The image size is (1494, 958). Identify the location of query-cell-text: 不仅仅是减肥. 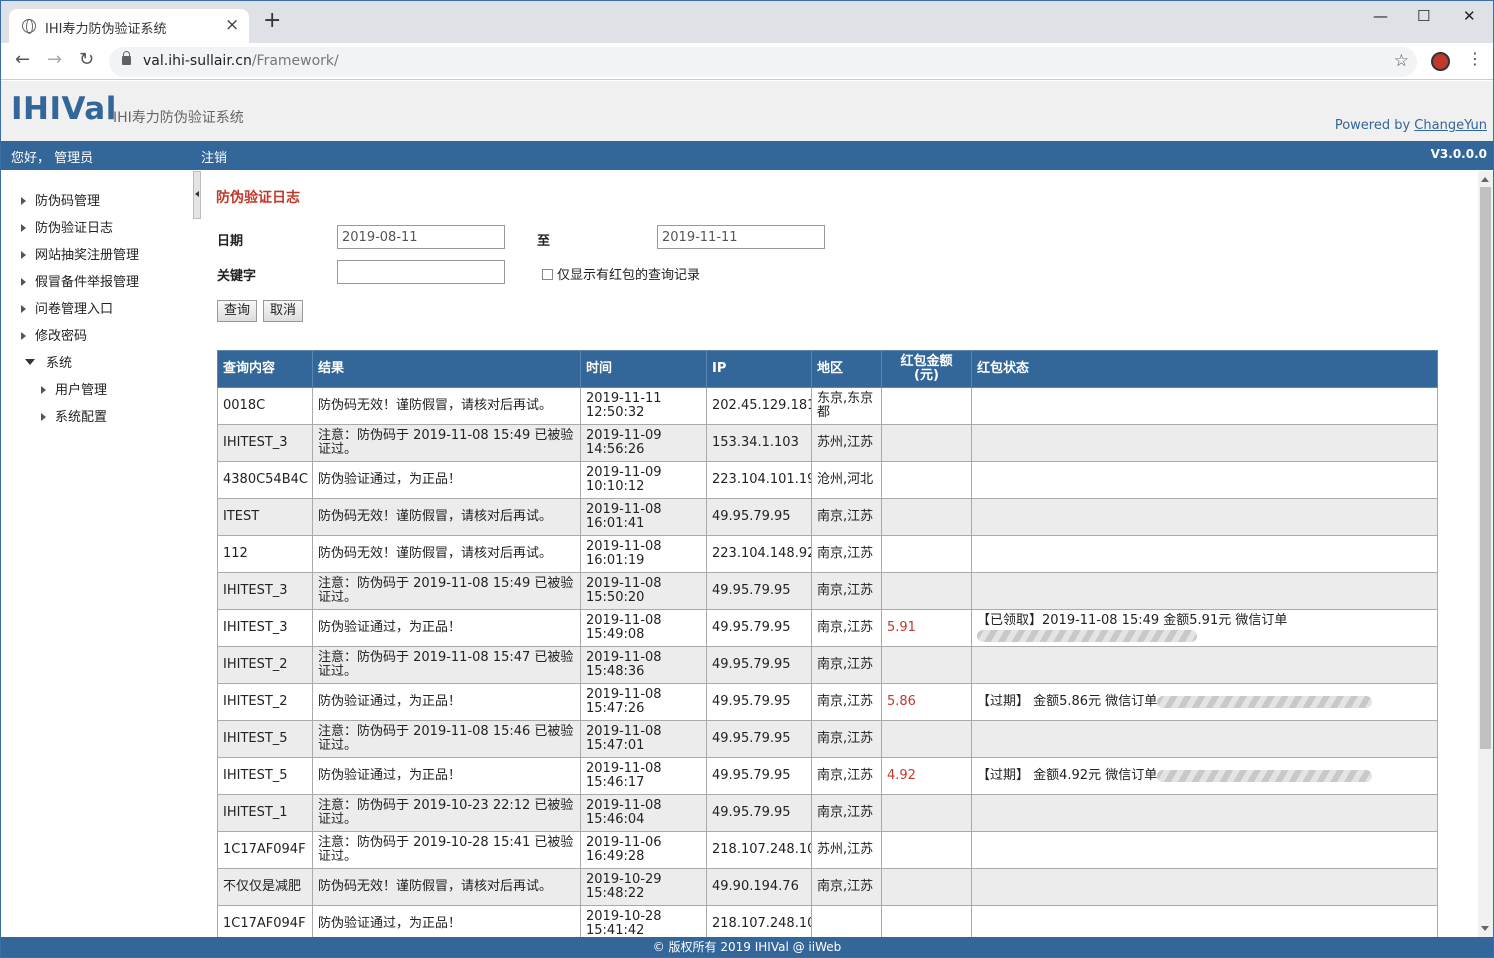
(262, 886).